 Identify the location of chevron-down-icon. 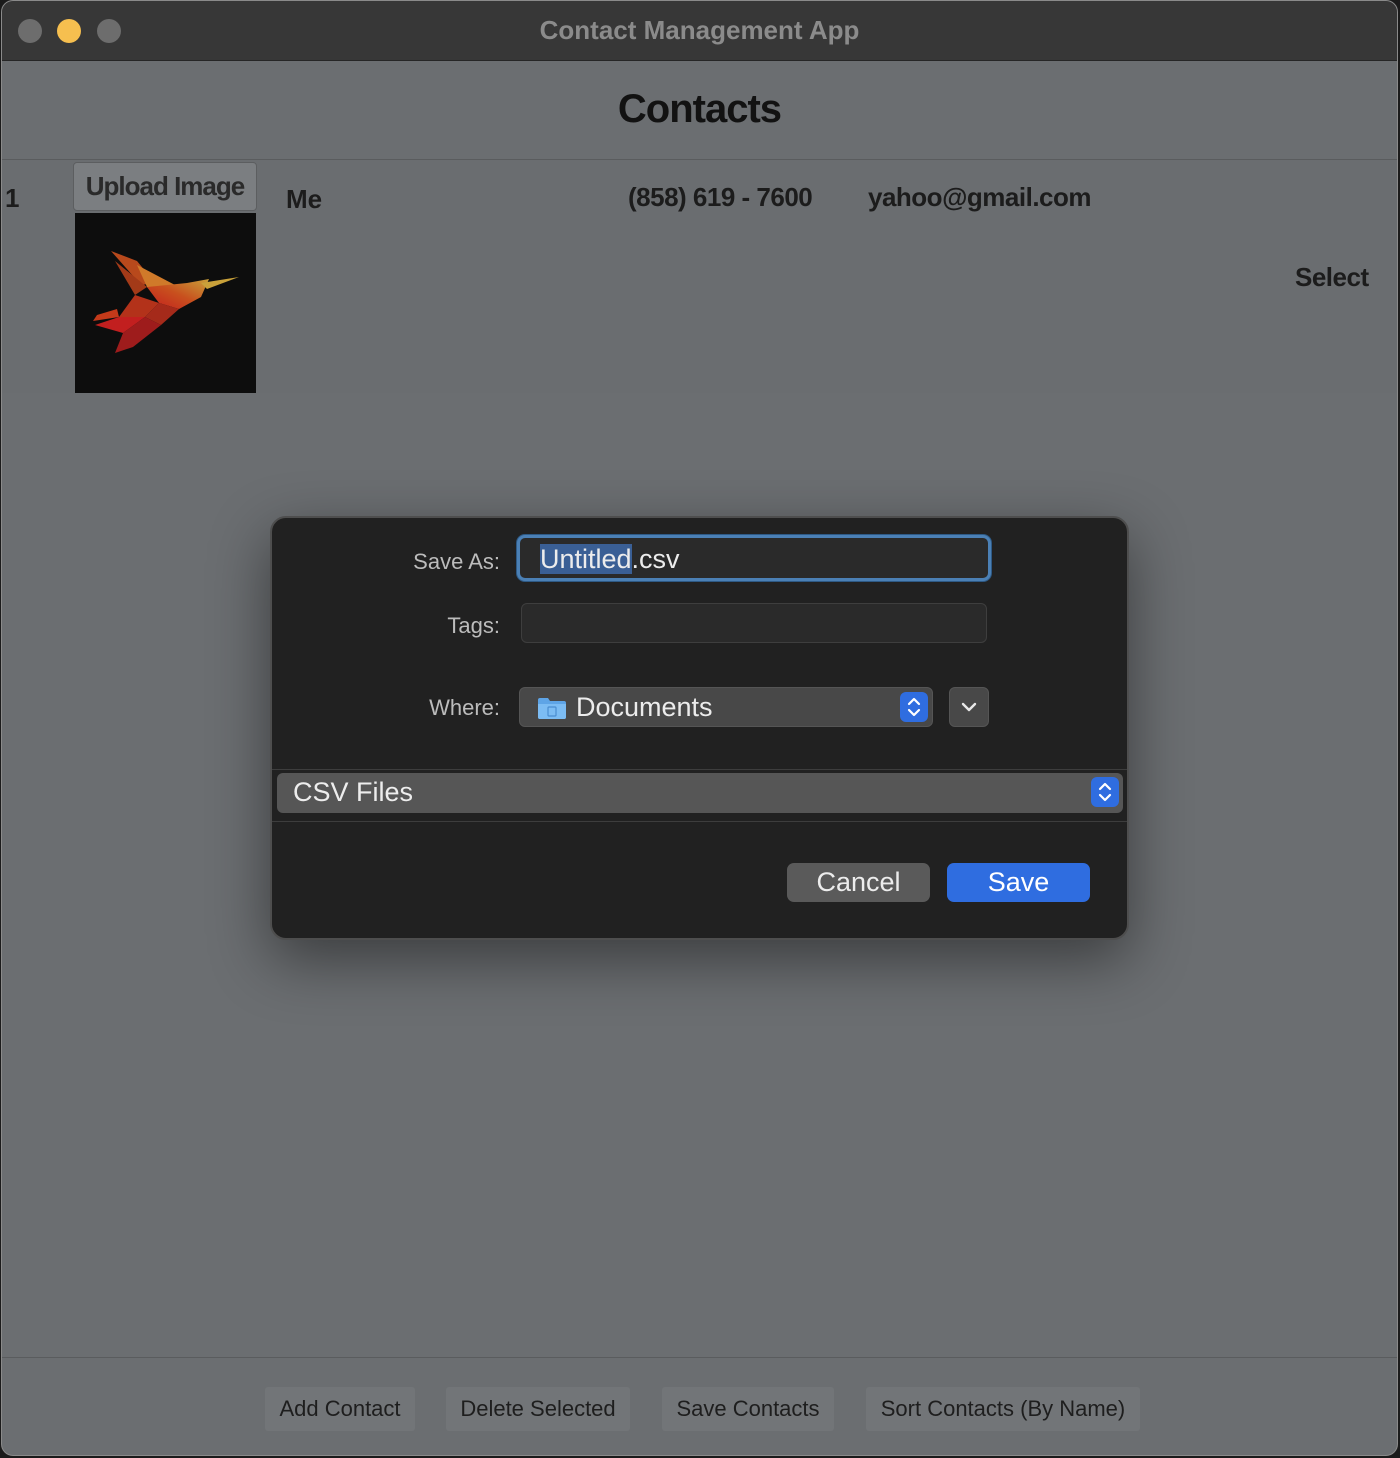
(969, 707).